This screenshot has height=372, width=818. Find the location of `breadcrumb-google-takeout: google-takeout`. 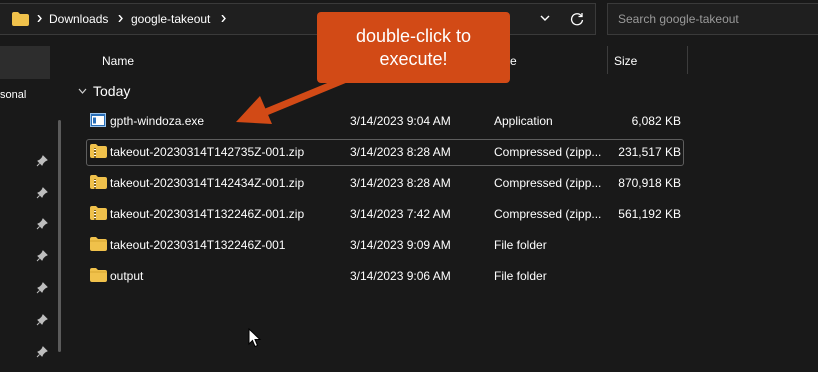

breadcrumb-google-takeout: google-takeout is located at coordinates (170, 19).